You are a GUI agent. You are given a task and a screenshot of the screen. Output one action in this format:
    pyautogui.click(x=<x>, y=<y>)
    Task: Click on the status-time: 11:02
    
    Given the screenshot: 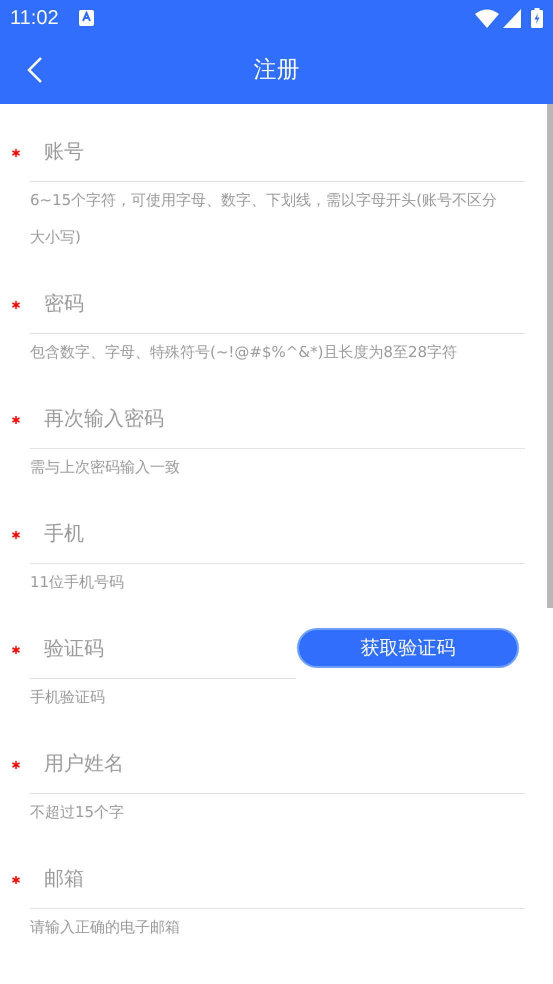 What is the action you would take?
    pyautogui.click(x=34, y=18)
    